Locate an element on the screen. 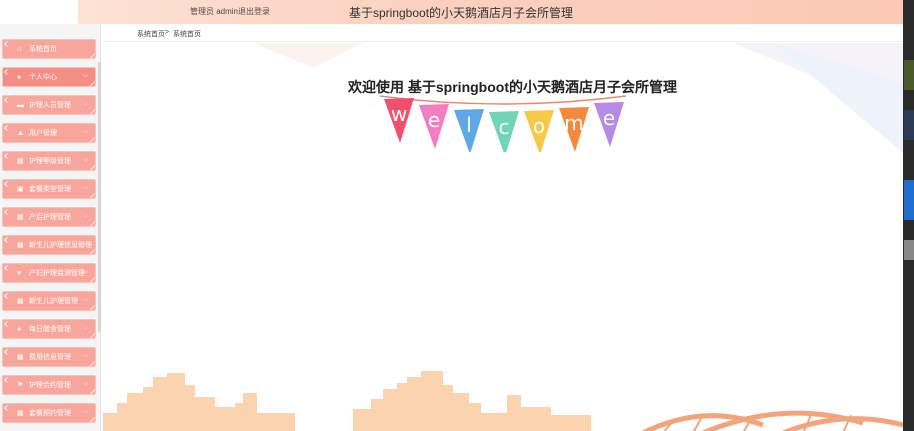  current-user-label: 管理员 admin is located at coordinates (214, 11).